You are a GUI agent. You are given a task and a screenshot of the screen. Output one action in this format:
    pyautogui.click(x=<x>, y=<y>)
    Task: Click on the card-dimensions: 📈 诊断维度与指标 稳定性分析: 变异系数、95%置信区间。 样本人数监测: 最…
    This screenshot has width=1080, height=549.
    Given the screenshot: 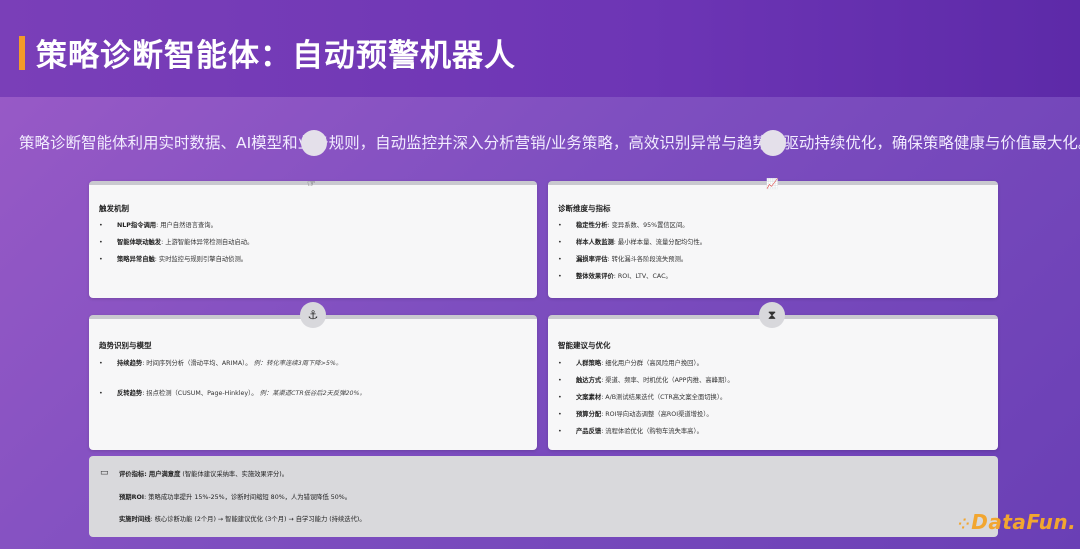 What is the action you would take?
    pyautogui.click(x=773, y=238)
    